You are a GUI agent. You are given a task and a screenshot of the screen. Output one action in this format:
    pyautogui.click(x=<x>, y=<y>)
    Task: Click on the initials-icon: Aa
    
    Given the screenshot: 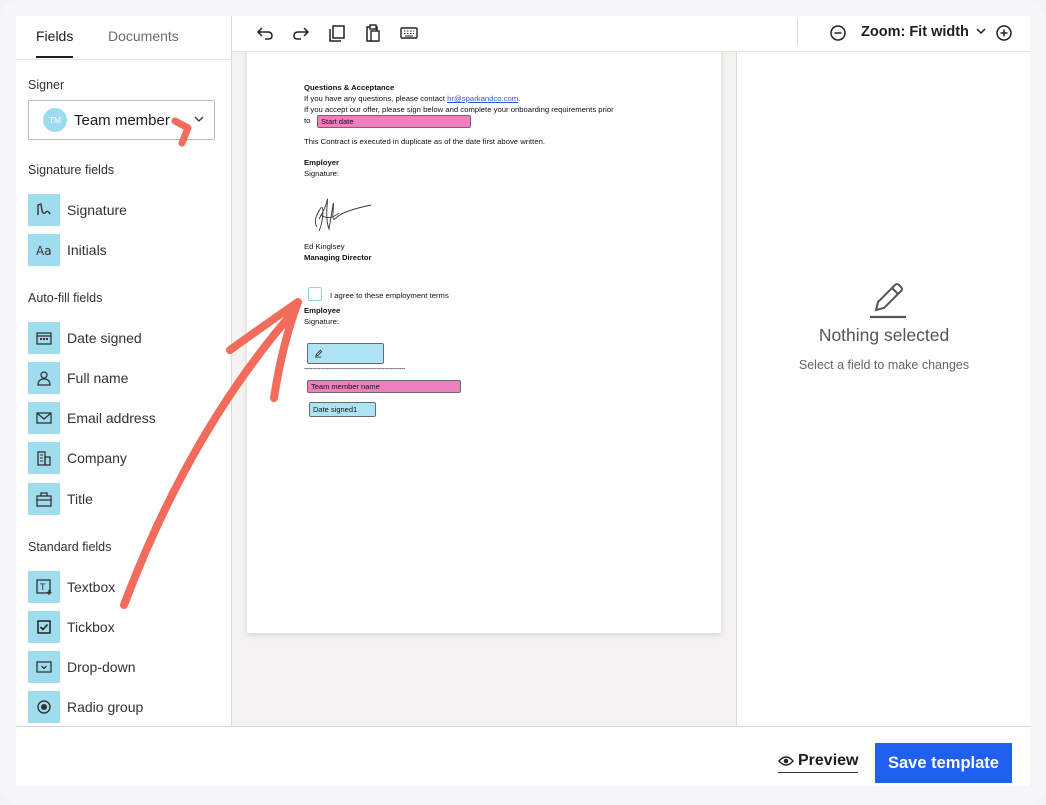 What is the action you would take?
    pyautogui.click(x=44, y=250)
    